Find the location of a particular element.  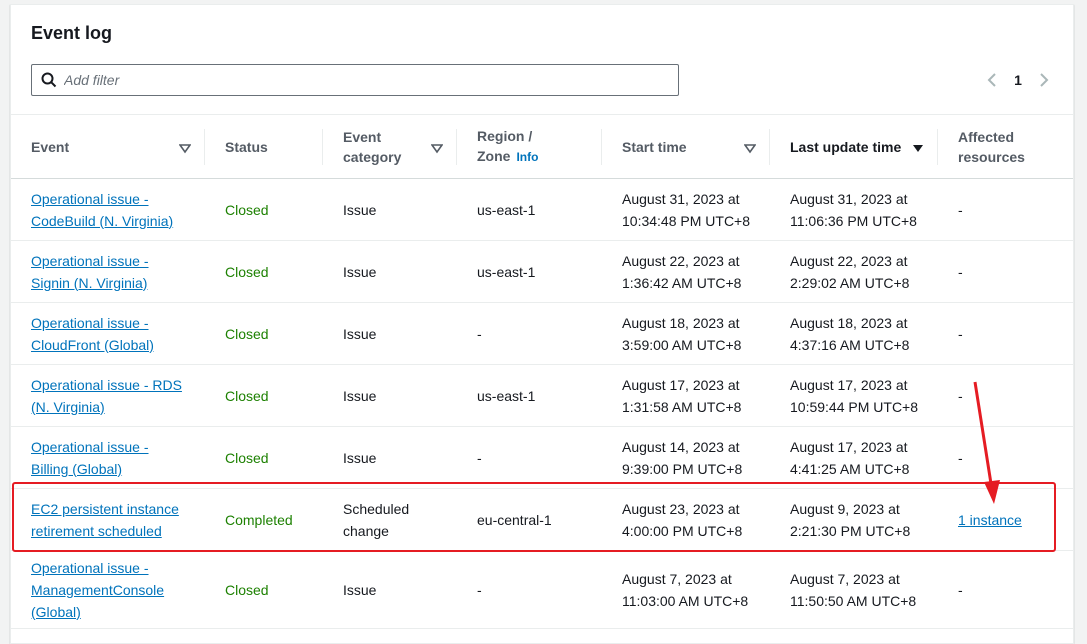

region-cell: eu-central-1 is located at coordinates (514, 519).